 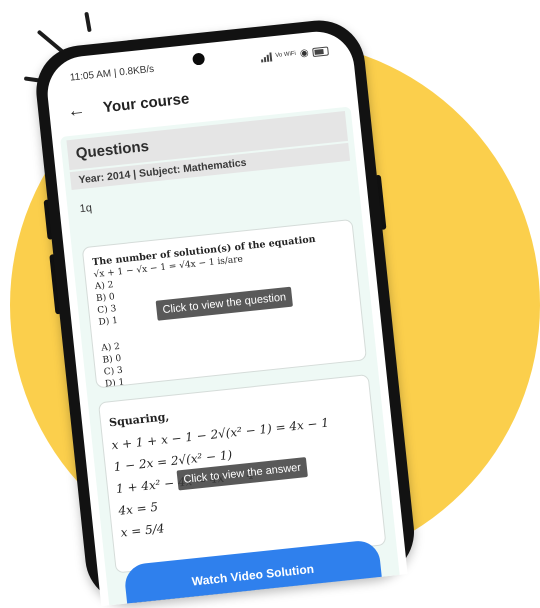 What do you see at coordinates (146, 102) in the screenshot?
I see `page-title: Your course` at bounding box center [146, 102].